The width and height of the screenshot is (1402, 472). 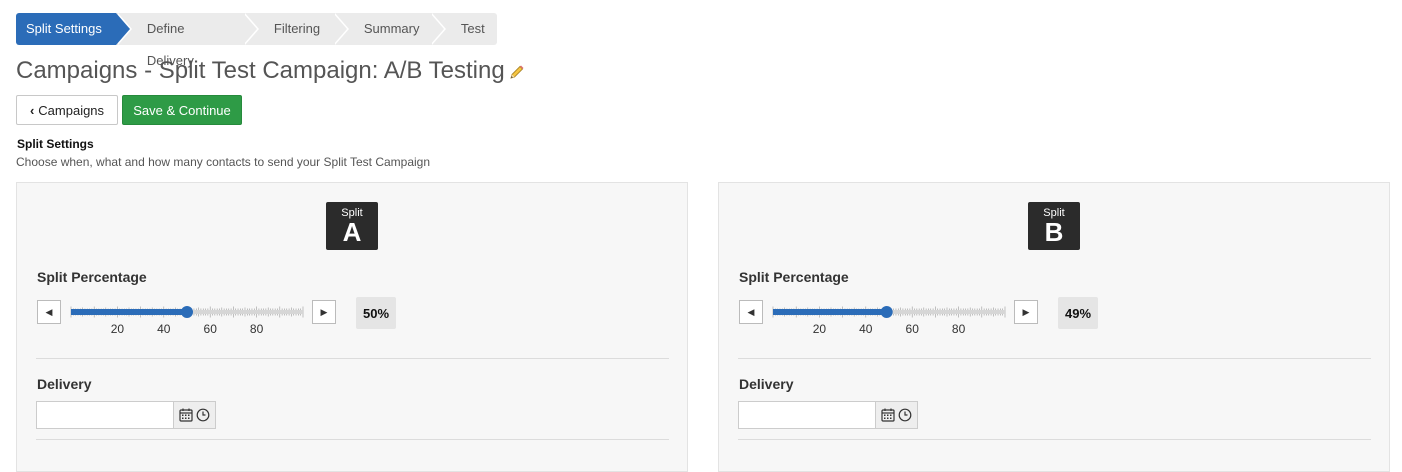 What do you see at coordinates (74, 29) in the screenshot?
I see `step-split-settings: Split Settings` at bounding box center [74, 29].